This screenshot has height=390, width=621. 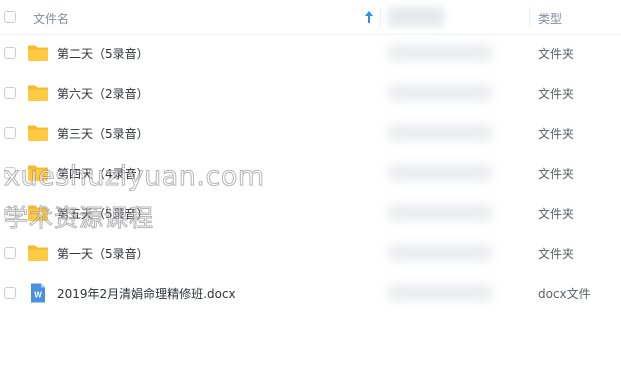 What do you see at coordinates (550, 18) in the screenshot?
I see `column-header-type: 类型` at bounding box center [550, 18].